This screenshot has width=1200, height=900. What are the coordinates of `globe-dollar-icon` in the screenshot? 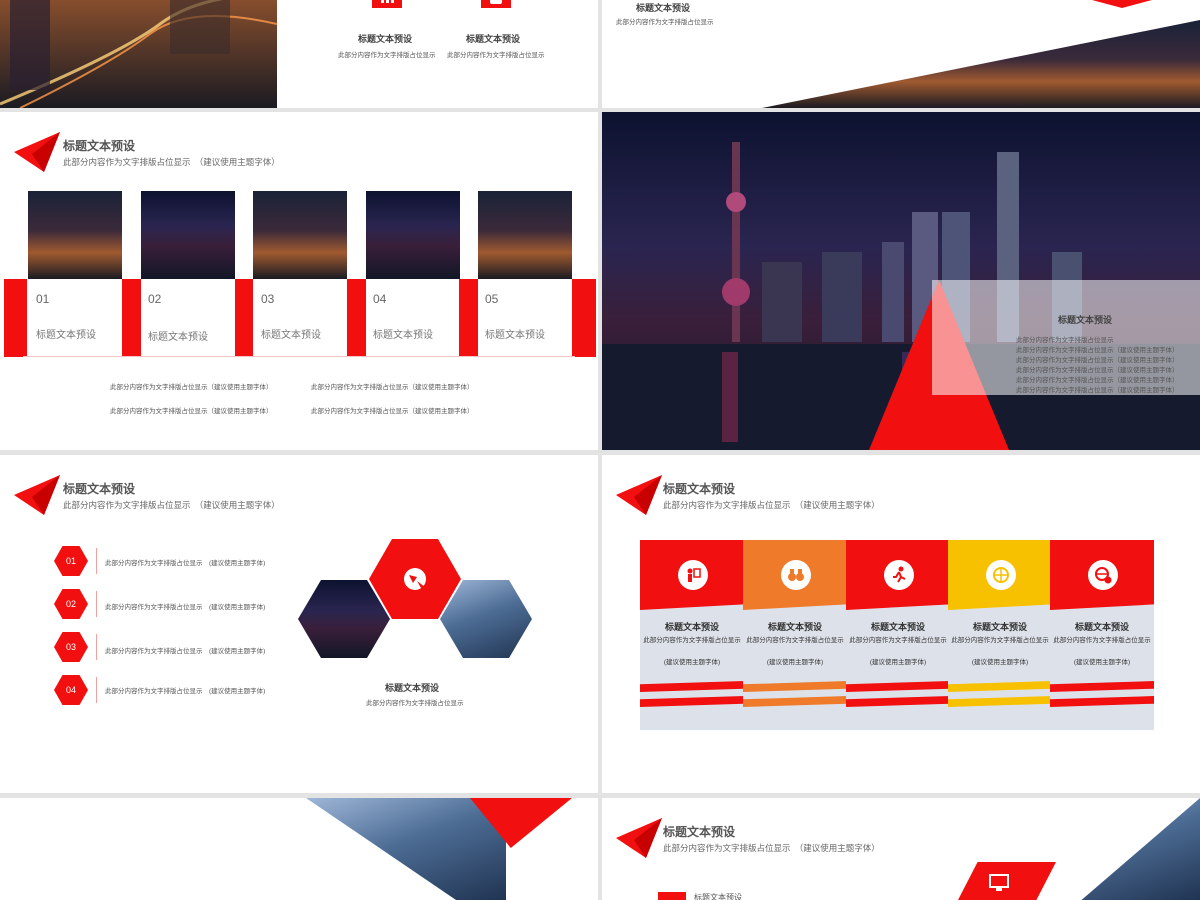 It's located at (1103, 575).